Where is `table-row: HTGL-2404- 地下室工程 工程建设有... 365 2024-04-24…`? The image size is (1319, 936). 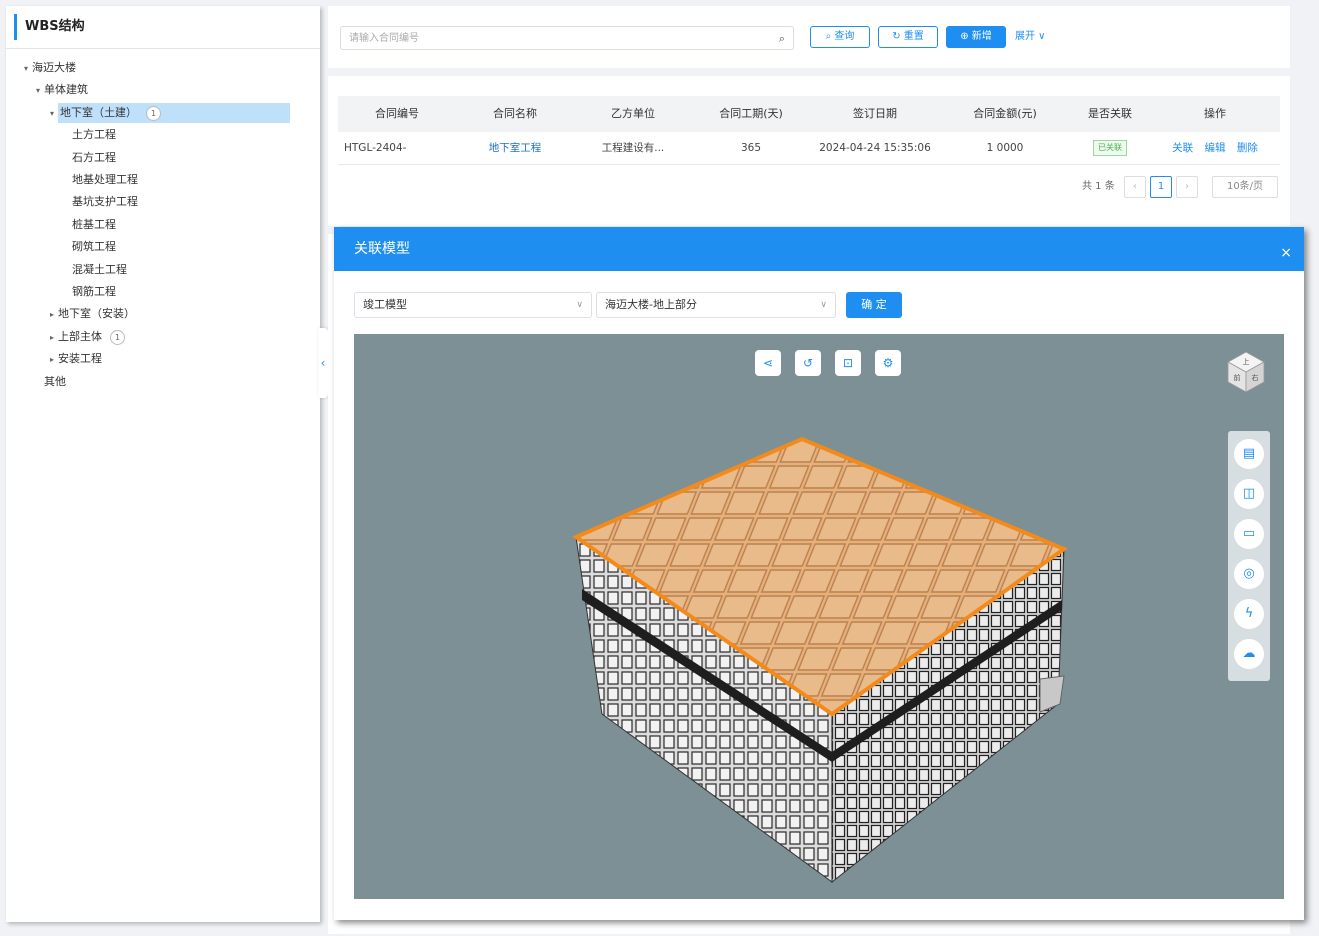
table-row: HTGL-2404- 地下室工程 工程建设有... 365 2024-04-24… is located at coordinates (809, 148).